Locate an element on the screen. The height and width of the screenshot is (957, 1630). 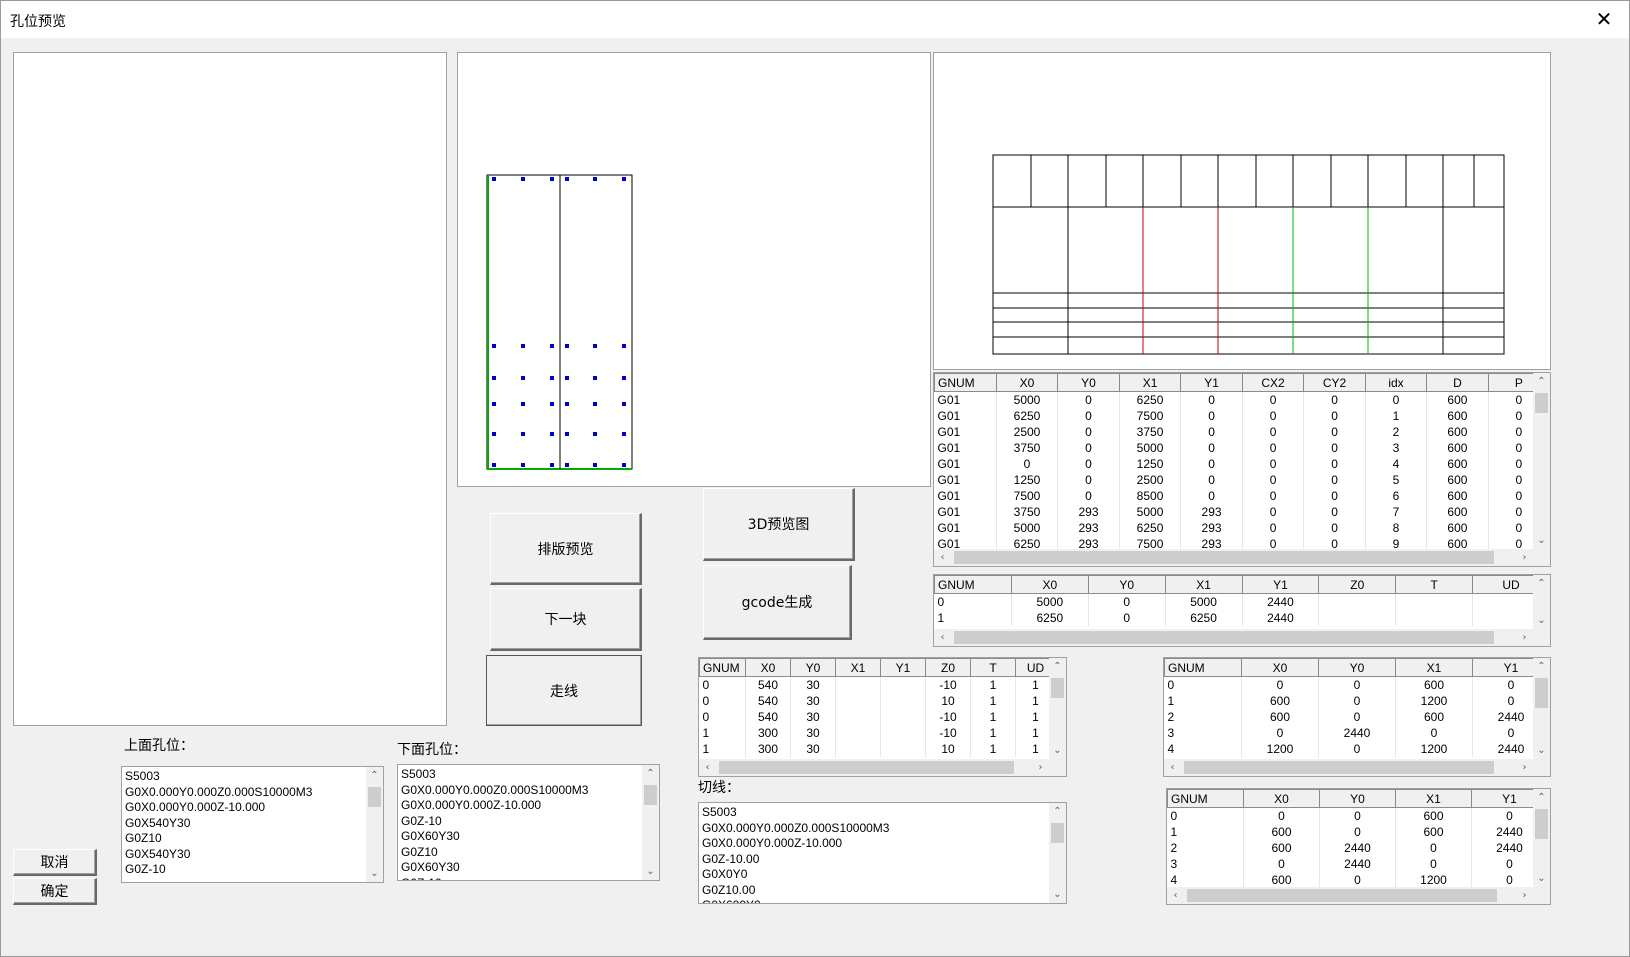
table-row: 2 600 2440 0 2440 is located at coordinates (1357, 848).